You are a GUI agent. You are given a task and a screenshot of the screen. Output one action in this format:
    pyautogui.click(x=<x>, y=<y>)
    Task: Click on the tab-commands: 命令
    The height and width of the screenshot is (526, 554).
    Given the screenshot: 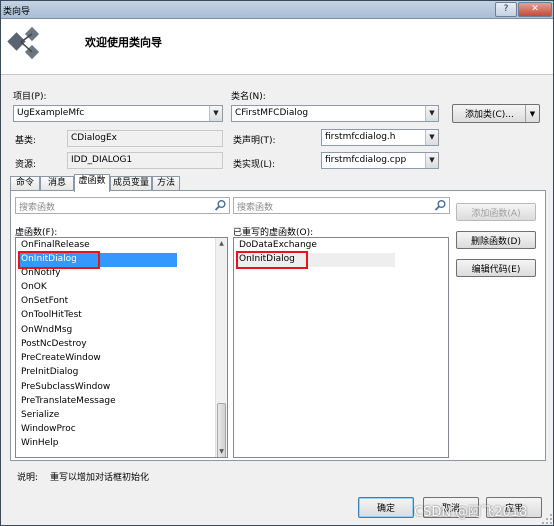 What is the action you would take?
    pyautogui.click(x=25, y=183)
    